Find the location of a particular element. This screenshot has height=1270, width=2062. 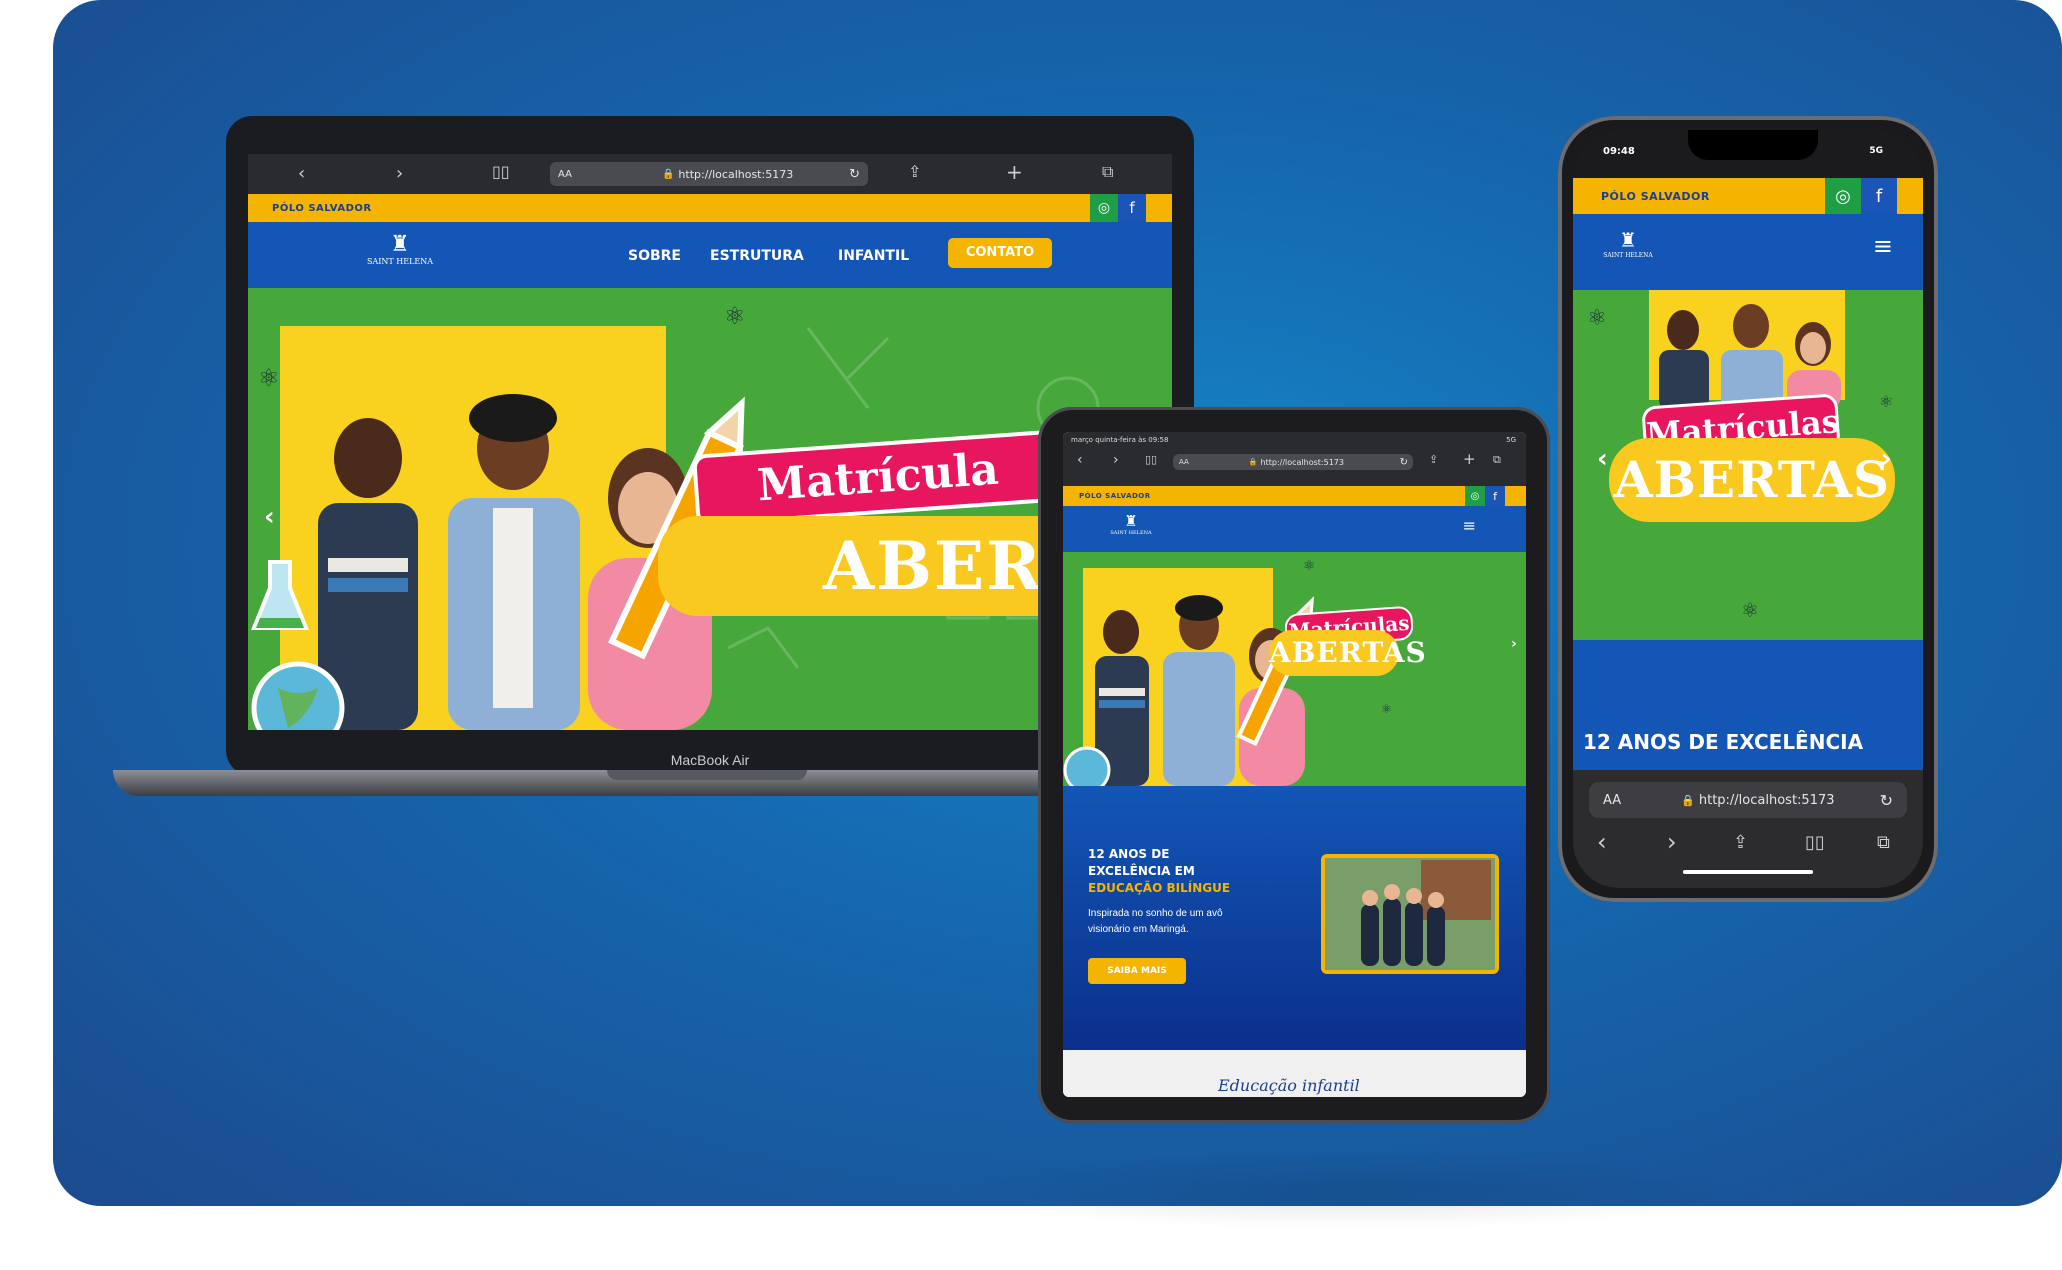

about-section: 12 ANOS DE EXCELÊNCIA is located at coordinates (1748, 705).